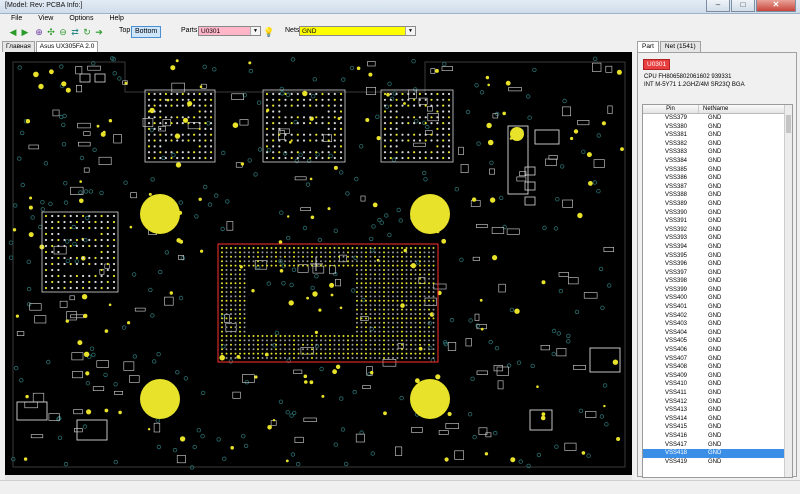 This screenshot has width=800, height=494. What do you see at coordinates (357, 31) in the screenshot?
I see `nets-combo: GND ▼` at bounding box center [357, 31].